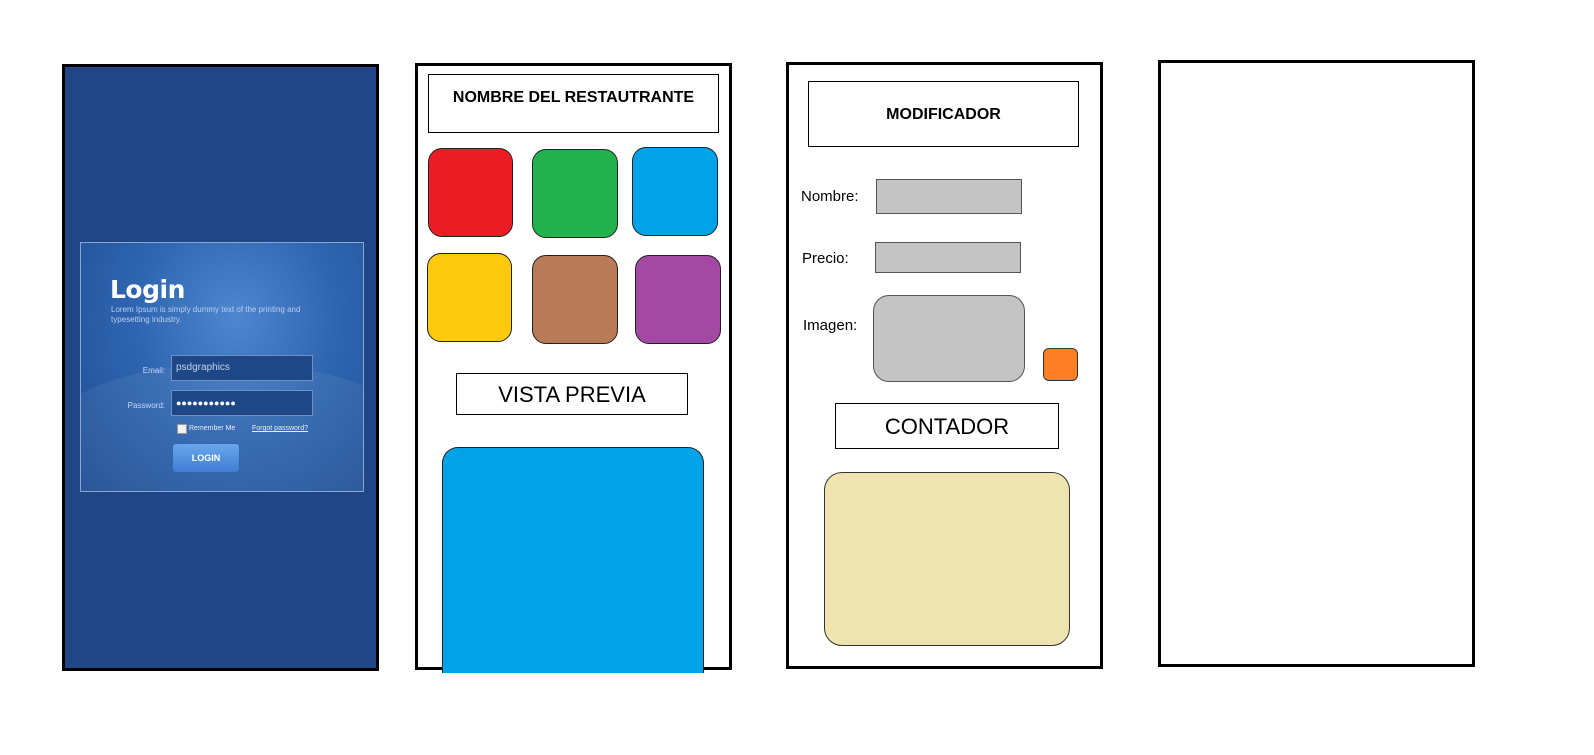  I want to click on password-field: ●●●●●●●●●●●, so click(242, 403).